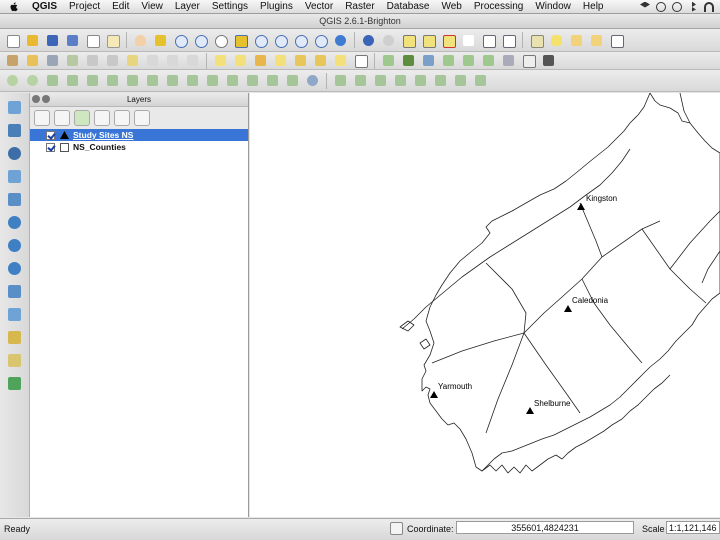 The image size is (720, 540). Describe the element at coordinates (92, 40) in the screenshot. I see `new-print-composer-icon` at that location.